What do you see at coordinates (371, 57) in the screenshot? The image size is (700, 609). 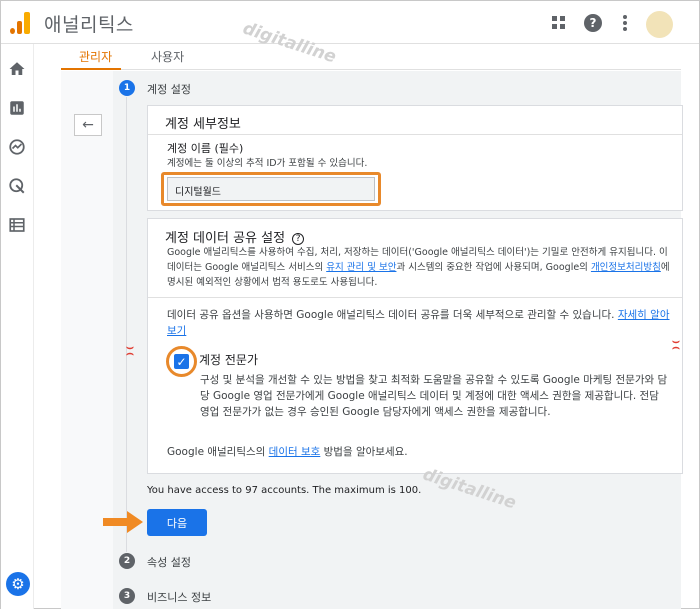 I see `admin-tabs: 관리자 사용자` at bounding box center [371, 57].